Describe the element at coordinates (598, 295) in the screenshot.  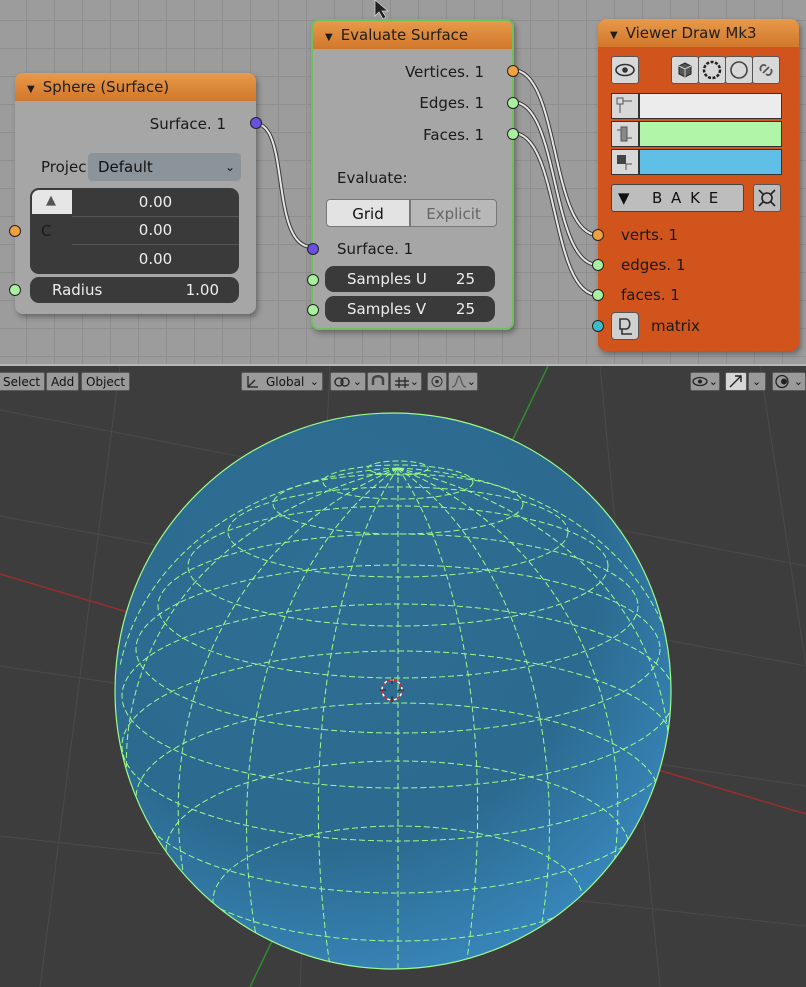
I see `socket-faces-input` at that location.